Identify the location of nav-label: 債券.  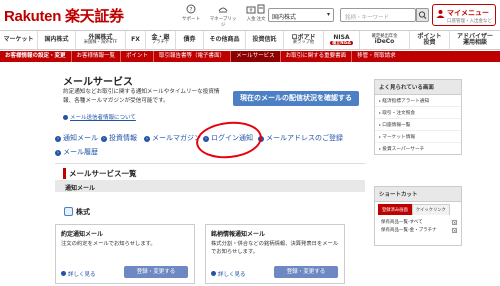
(189, 39).